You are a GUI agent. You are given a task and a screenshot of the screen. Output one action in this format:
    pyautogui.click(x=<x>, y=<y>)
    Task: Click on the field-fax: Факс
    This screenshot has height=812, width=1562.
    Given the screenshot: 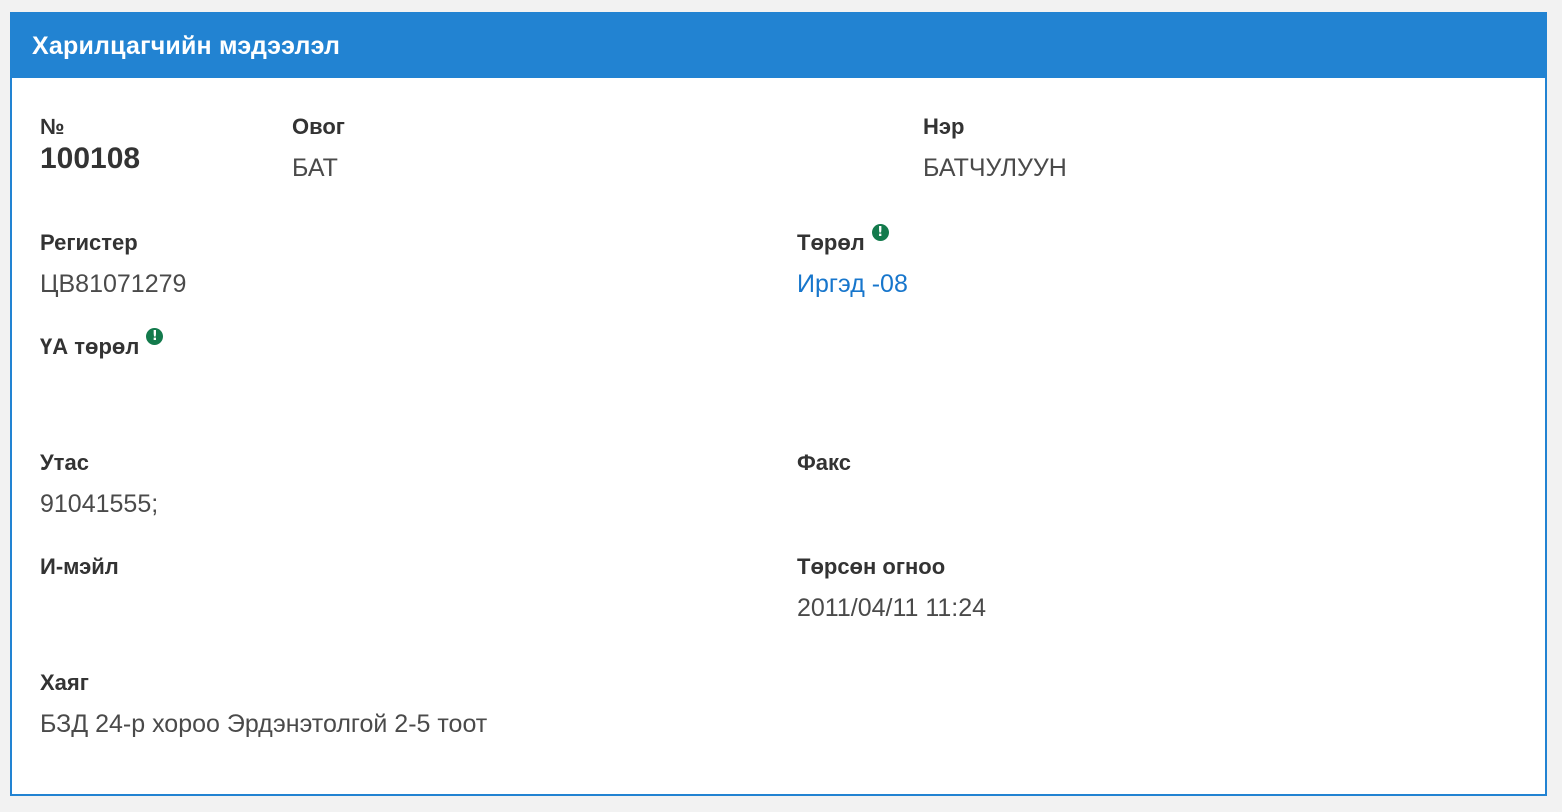 What is the action you would take?
    pyautogui.click(x=824, y=470)
    